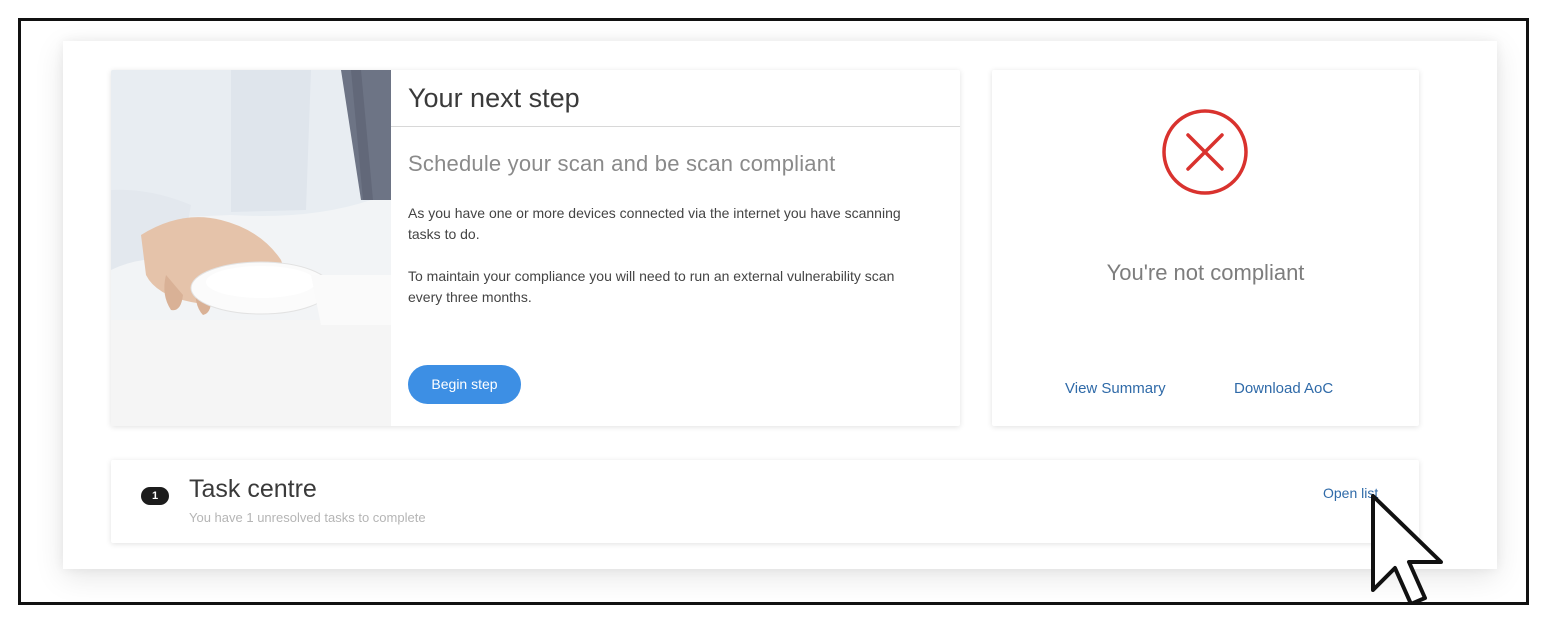 The width and height of the screenshot is (1554, 624). Describe the element at coordinates (307, 517) in the screenshot. I see `task-centre-subtitle: You have 1 unresolved tasks to complete` at that location.